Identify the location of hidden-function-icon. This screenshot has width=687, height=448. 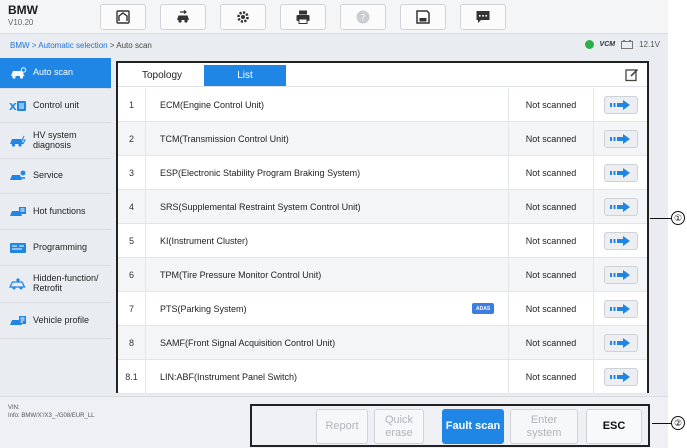
(17, 284).